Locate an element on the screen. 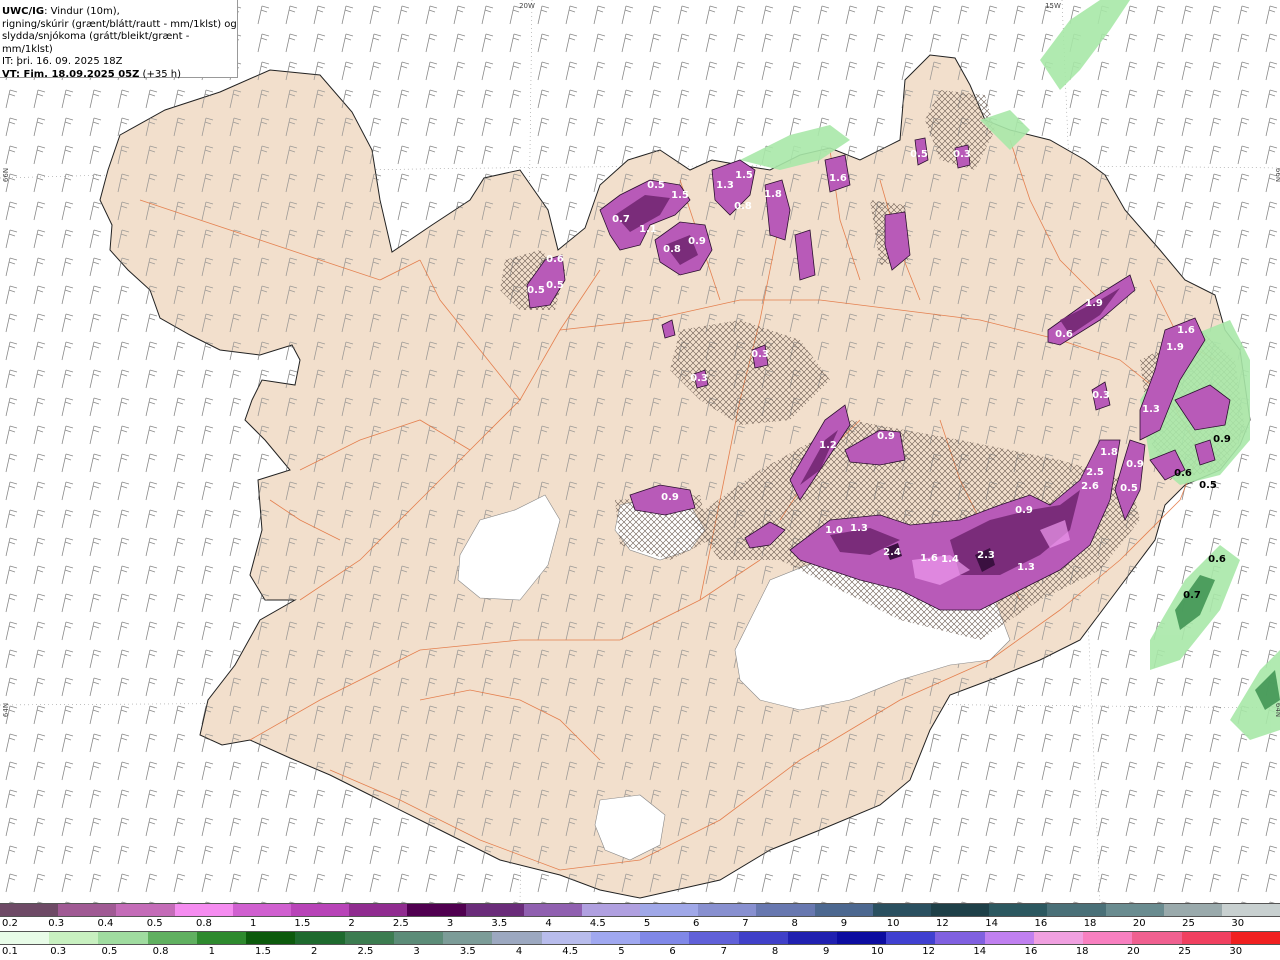 The width and height of the screenshot is (1280, 960). legend-snow-colorbar is located at coordinates (640, 910).